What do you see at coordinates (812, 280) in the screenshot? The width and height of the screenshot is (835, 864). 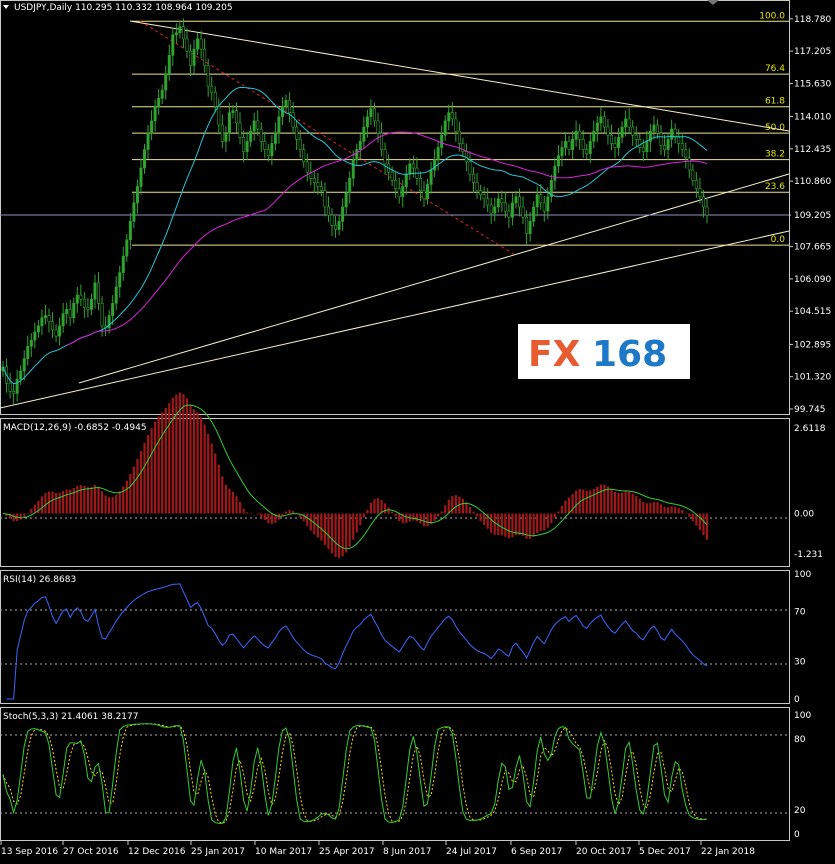 I see `price-tick-label: 106.090` at bounding box center [812, 280].